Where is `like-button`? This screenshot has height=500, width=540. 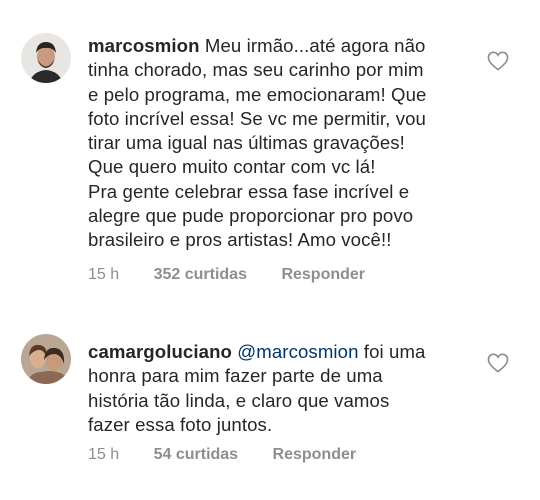
like-button is located at coordinates (498, 363).